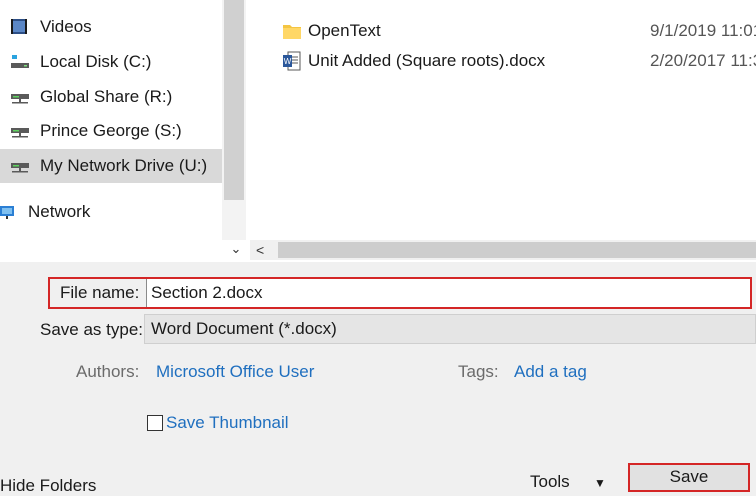 The width and height of the screenshot is (756, 496). I want to click on local-disk-icon, so click(20, 61).